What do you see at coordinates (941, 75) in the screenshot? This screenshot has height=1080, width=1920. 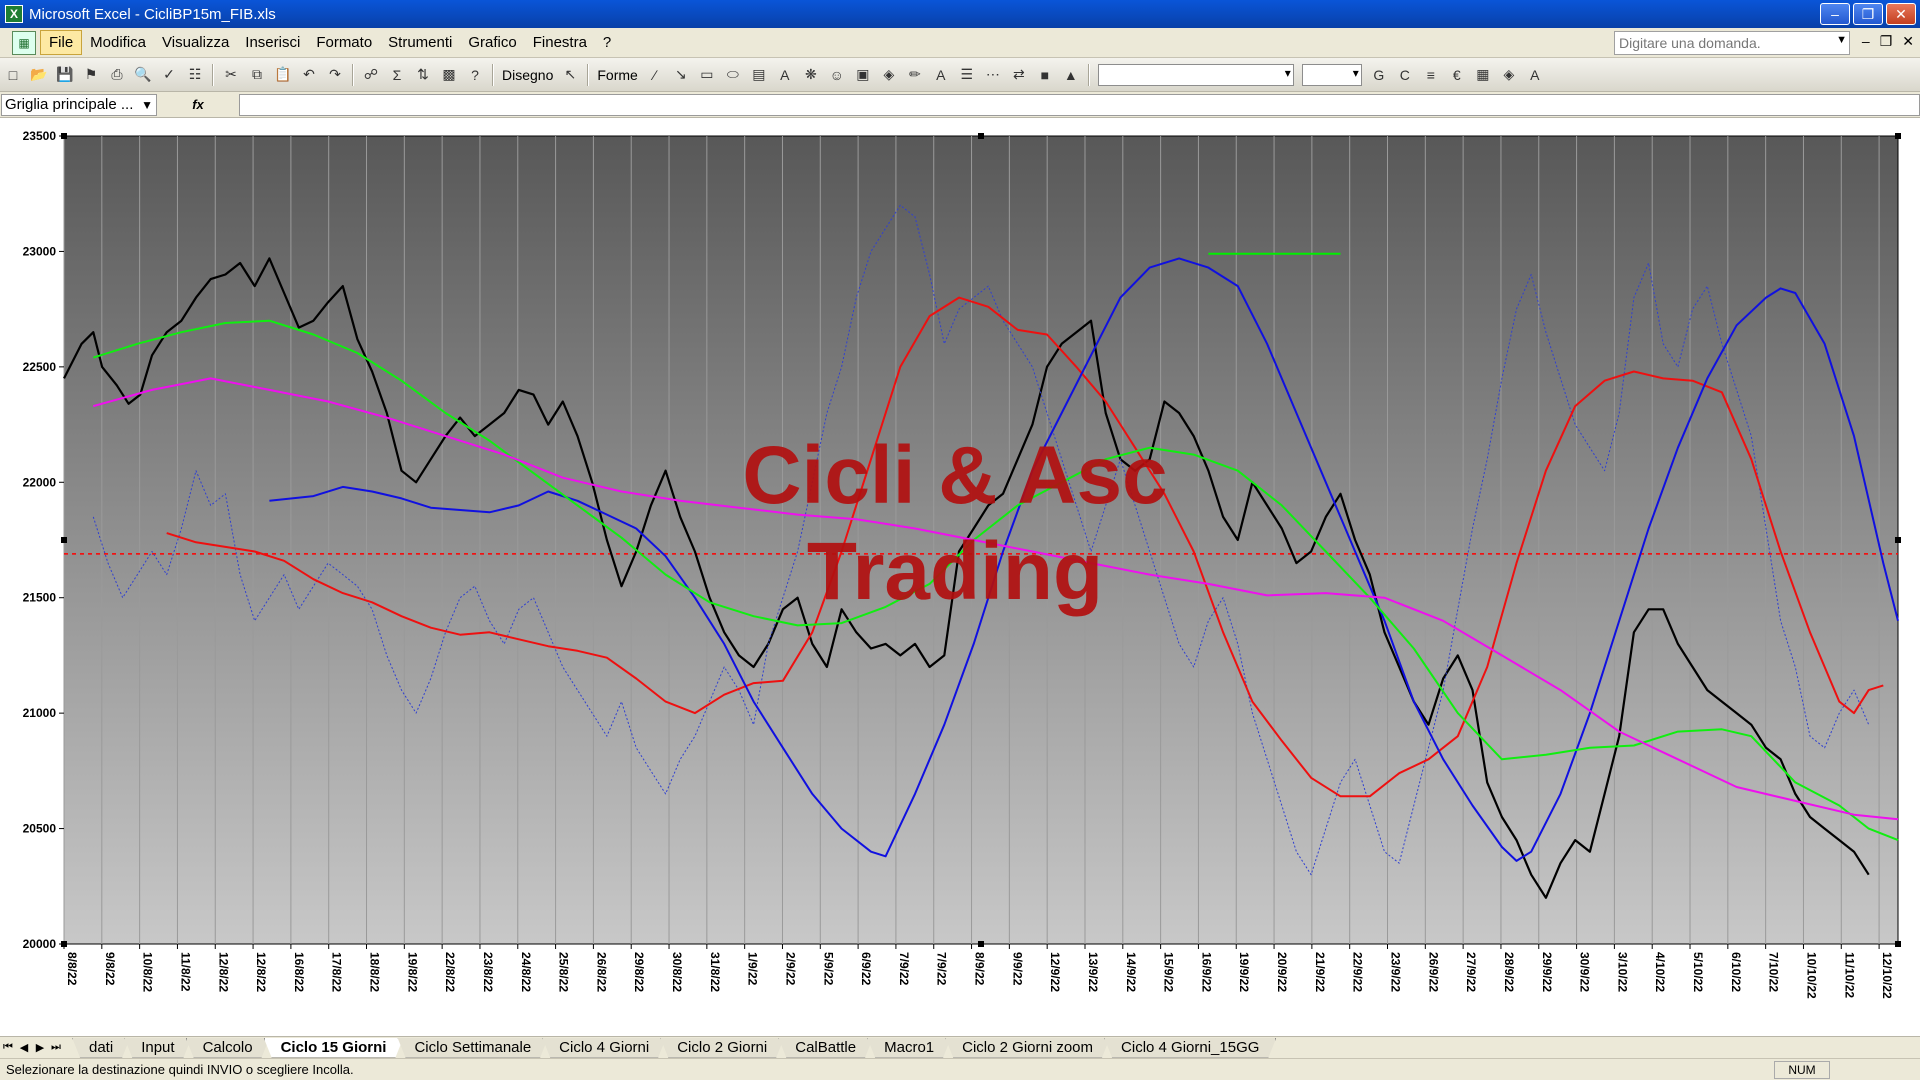 I see `font-color-icon: A` at bounding box center [941, 75].